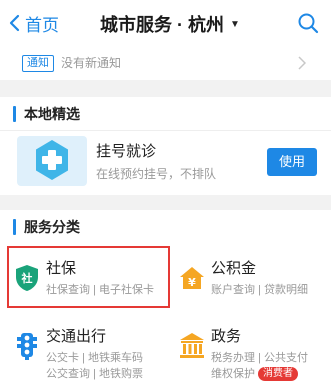 The image size is (331, 387). I want to click on top-bar: 首页 城市服务 · 杭州 ▼, so click(165, 23).